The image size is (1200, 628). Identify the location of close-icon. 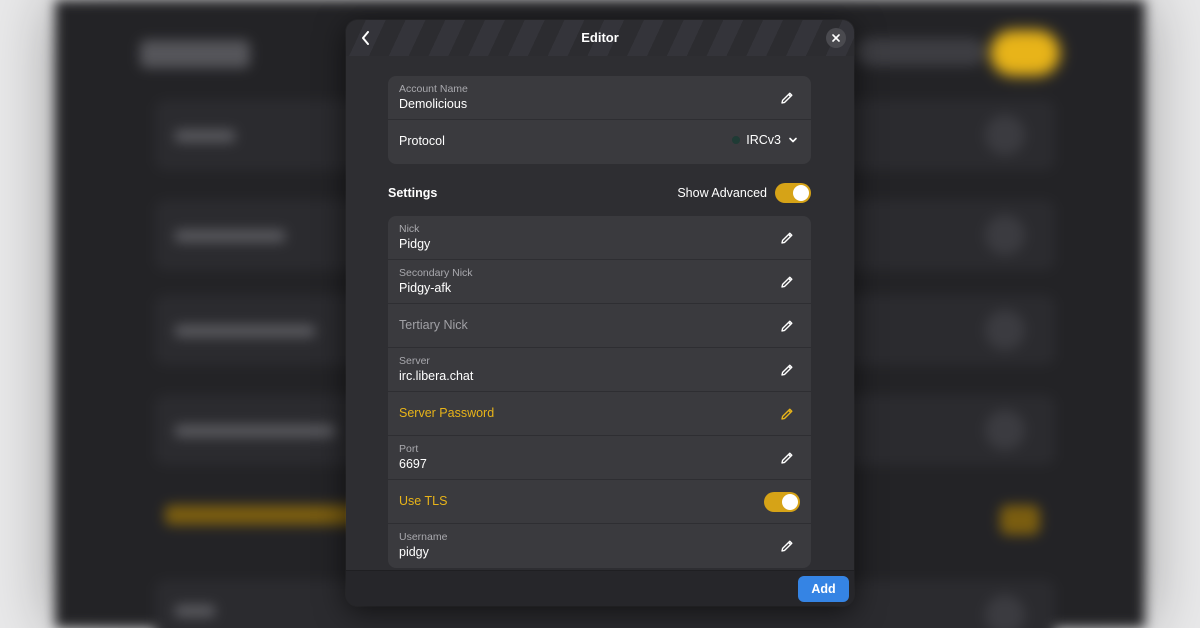
(836, 38).